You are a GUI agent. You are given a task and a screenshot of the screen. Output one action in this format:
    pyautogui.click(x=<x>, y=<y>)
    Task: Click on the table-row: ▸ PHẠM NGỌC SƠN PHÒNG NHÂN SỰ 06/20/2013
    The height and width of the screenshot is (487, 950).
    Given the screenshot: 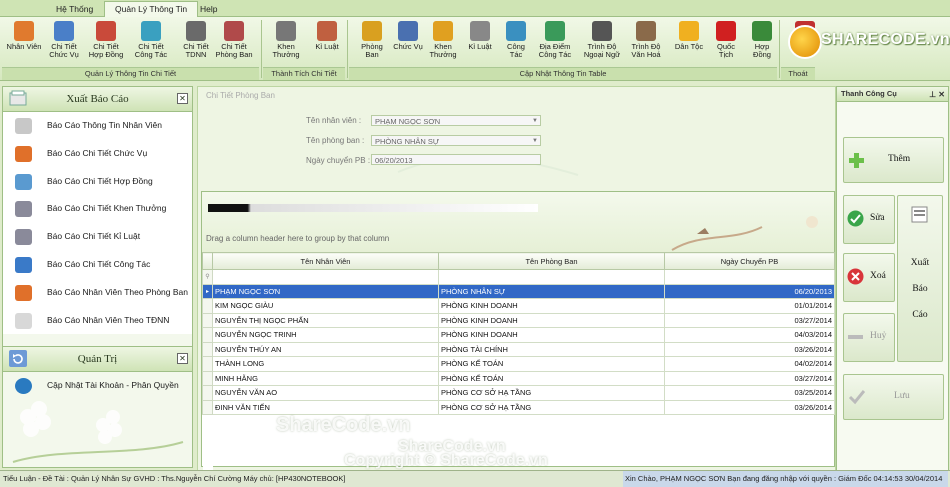 What is the action you would take?
    pyautogui.click(x=518, y=291)
    